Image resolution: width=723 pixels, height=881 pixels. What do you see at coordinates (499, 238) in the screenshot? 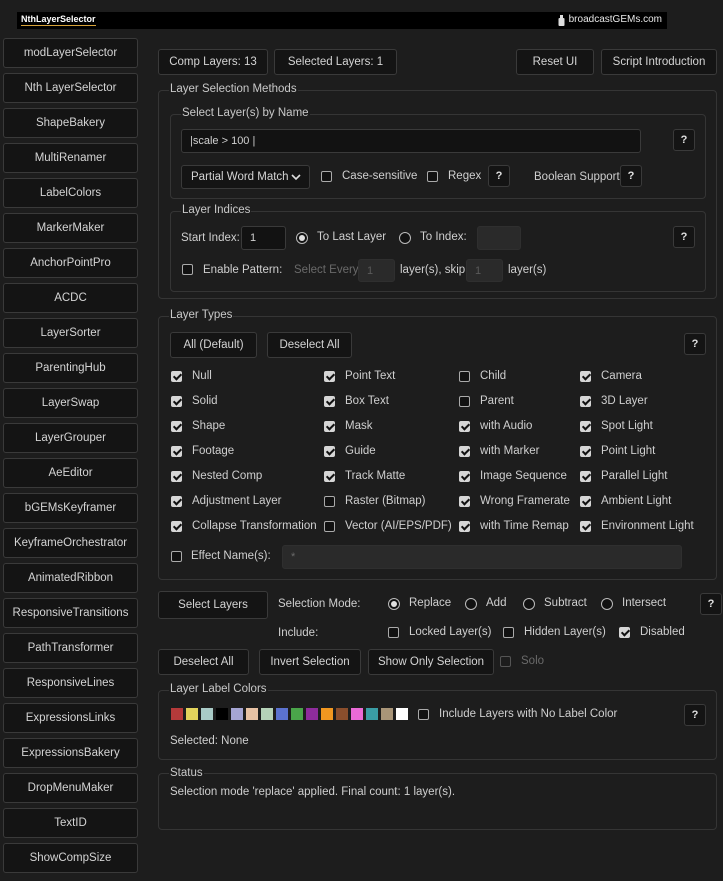
I see `to-index-input` at bounding box center [499, 238].